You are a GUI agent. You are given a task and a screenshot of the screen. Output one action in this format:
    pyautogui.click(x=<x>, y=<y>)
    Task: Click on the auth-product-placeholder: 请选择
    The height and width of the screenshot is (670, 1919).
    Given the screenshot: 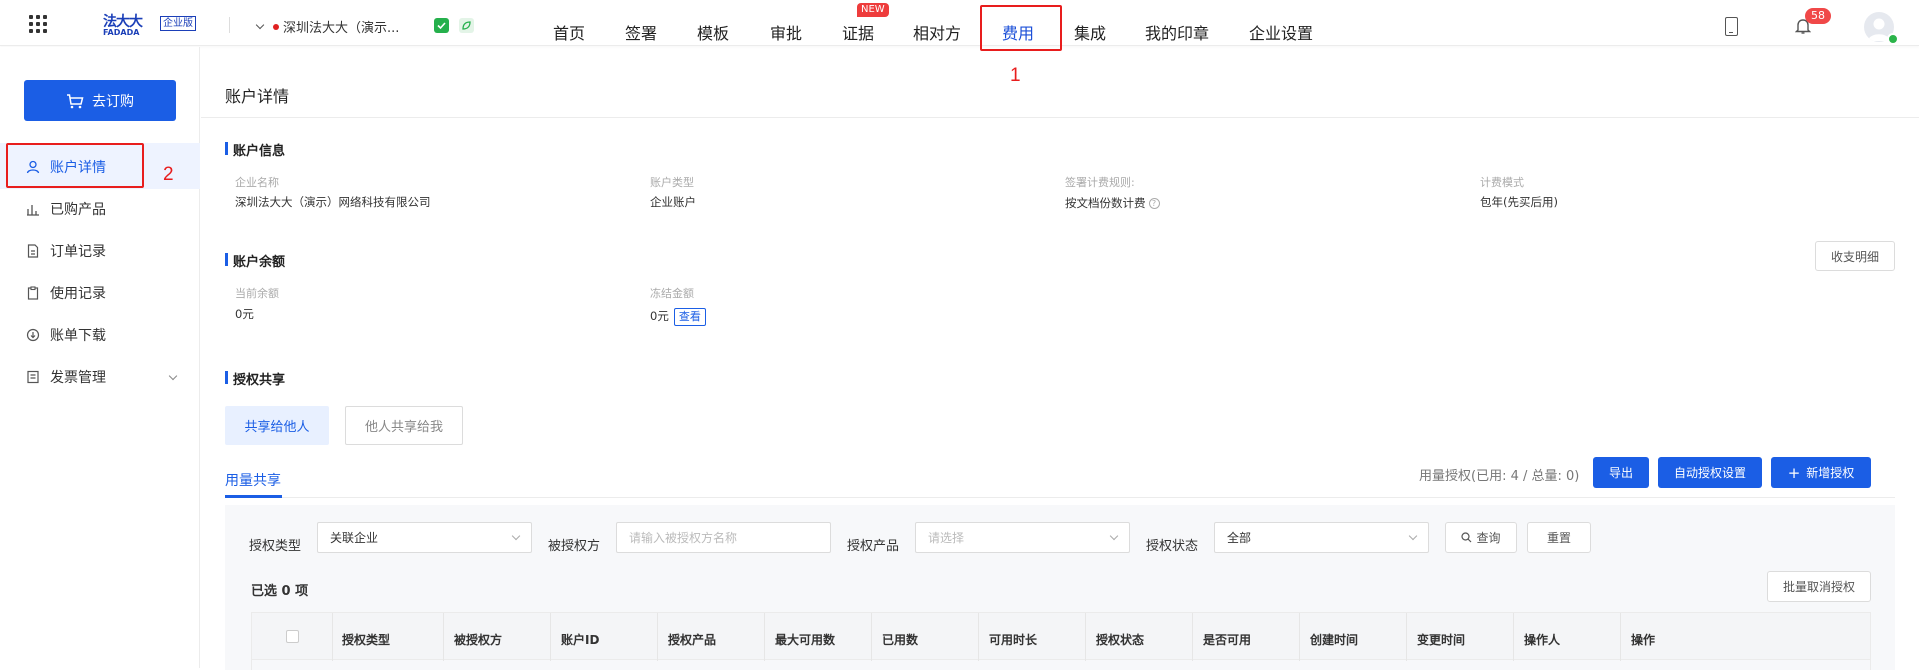 What is the action you would take?
    pyautogui.click(x=946, y=538)
    